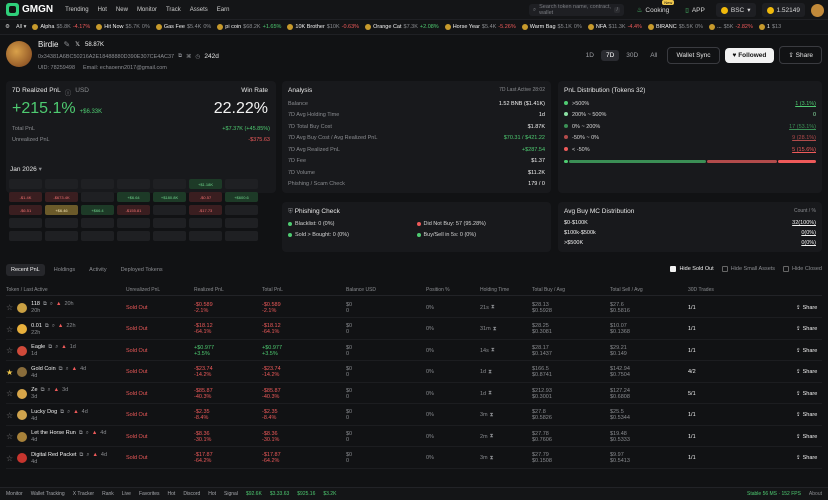 The width and height of the screenshot is (828, 500). Describe the element at coordinates (40, 307) in the screenshot. I see `token-cell: ☆ 118 ⧉ ⌕ ▲ 20h 20h` at that location.